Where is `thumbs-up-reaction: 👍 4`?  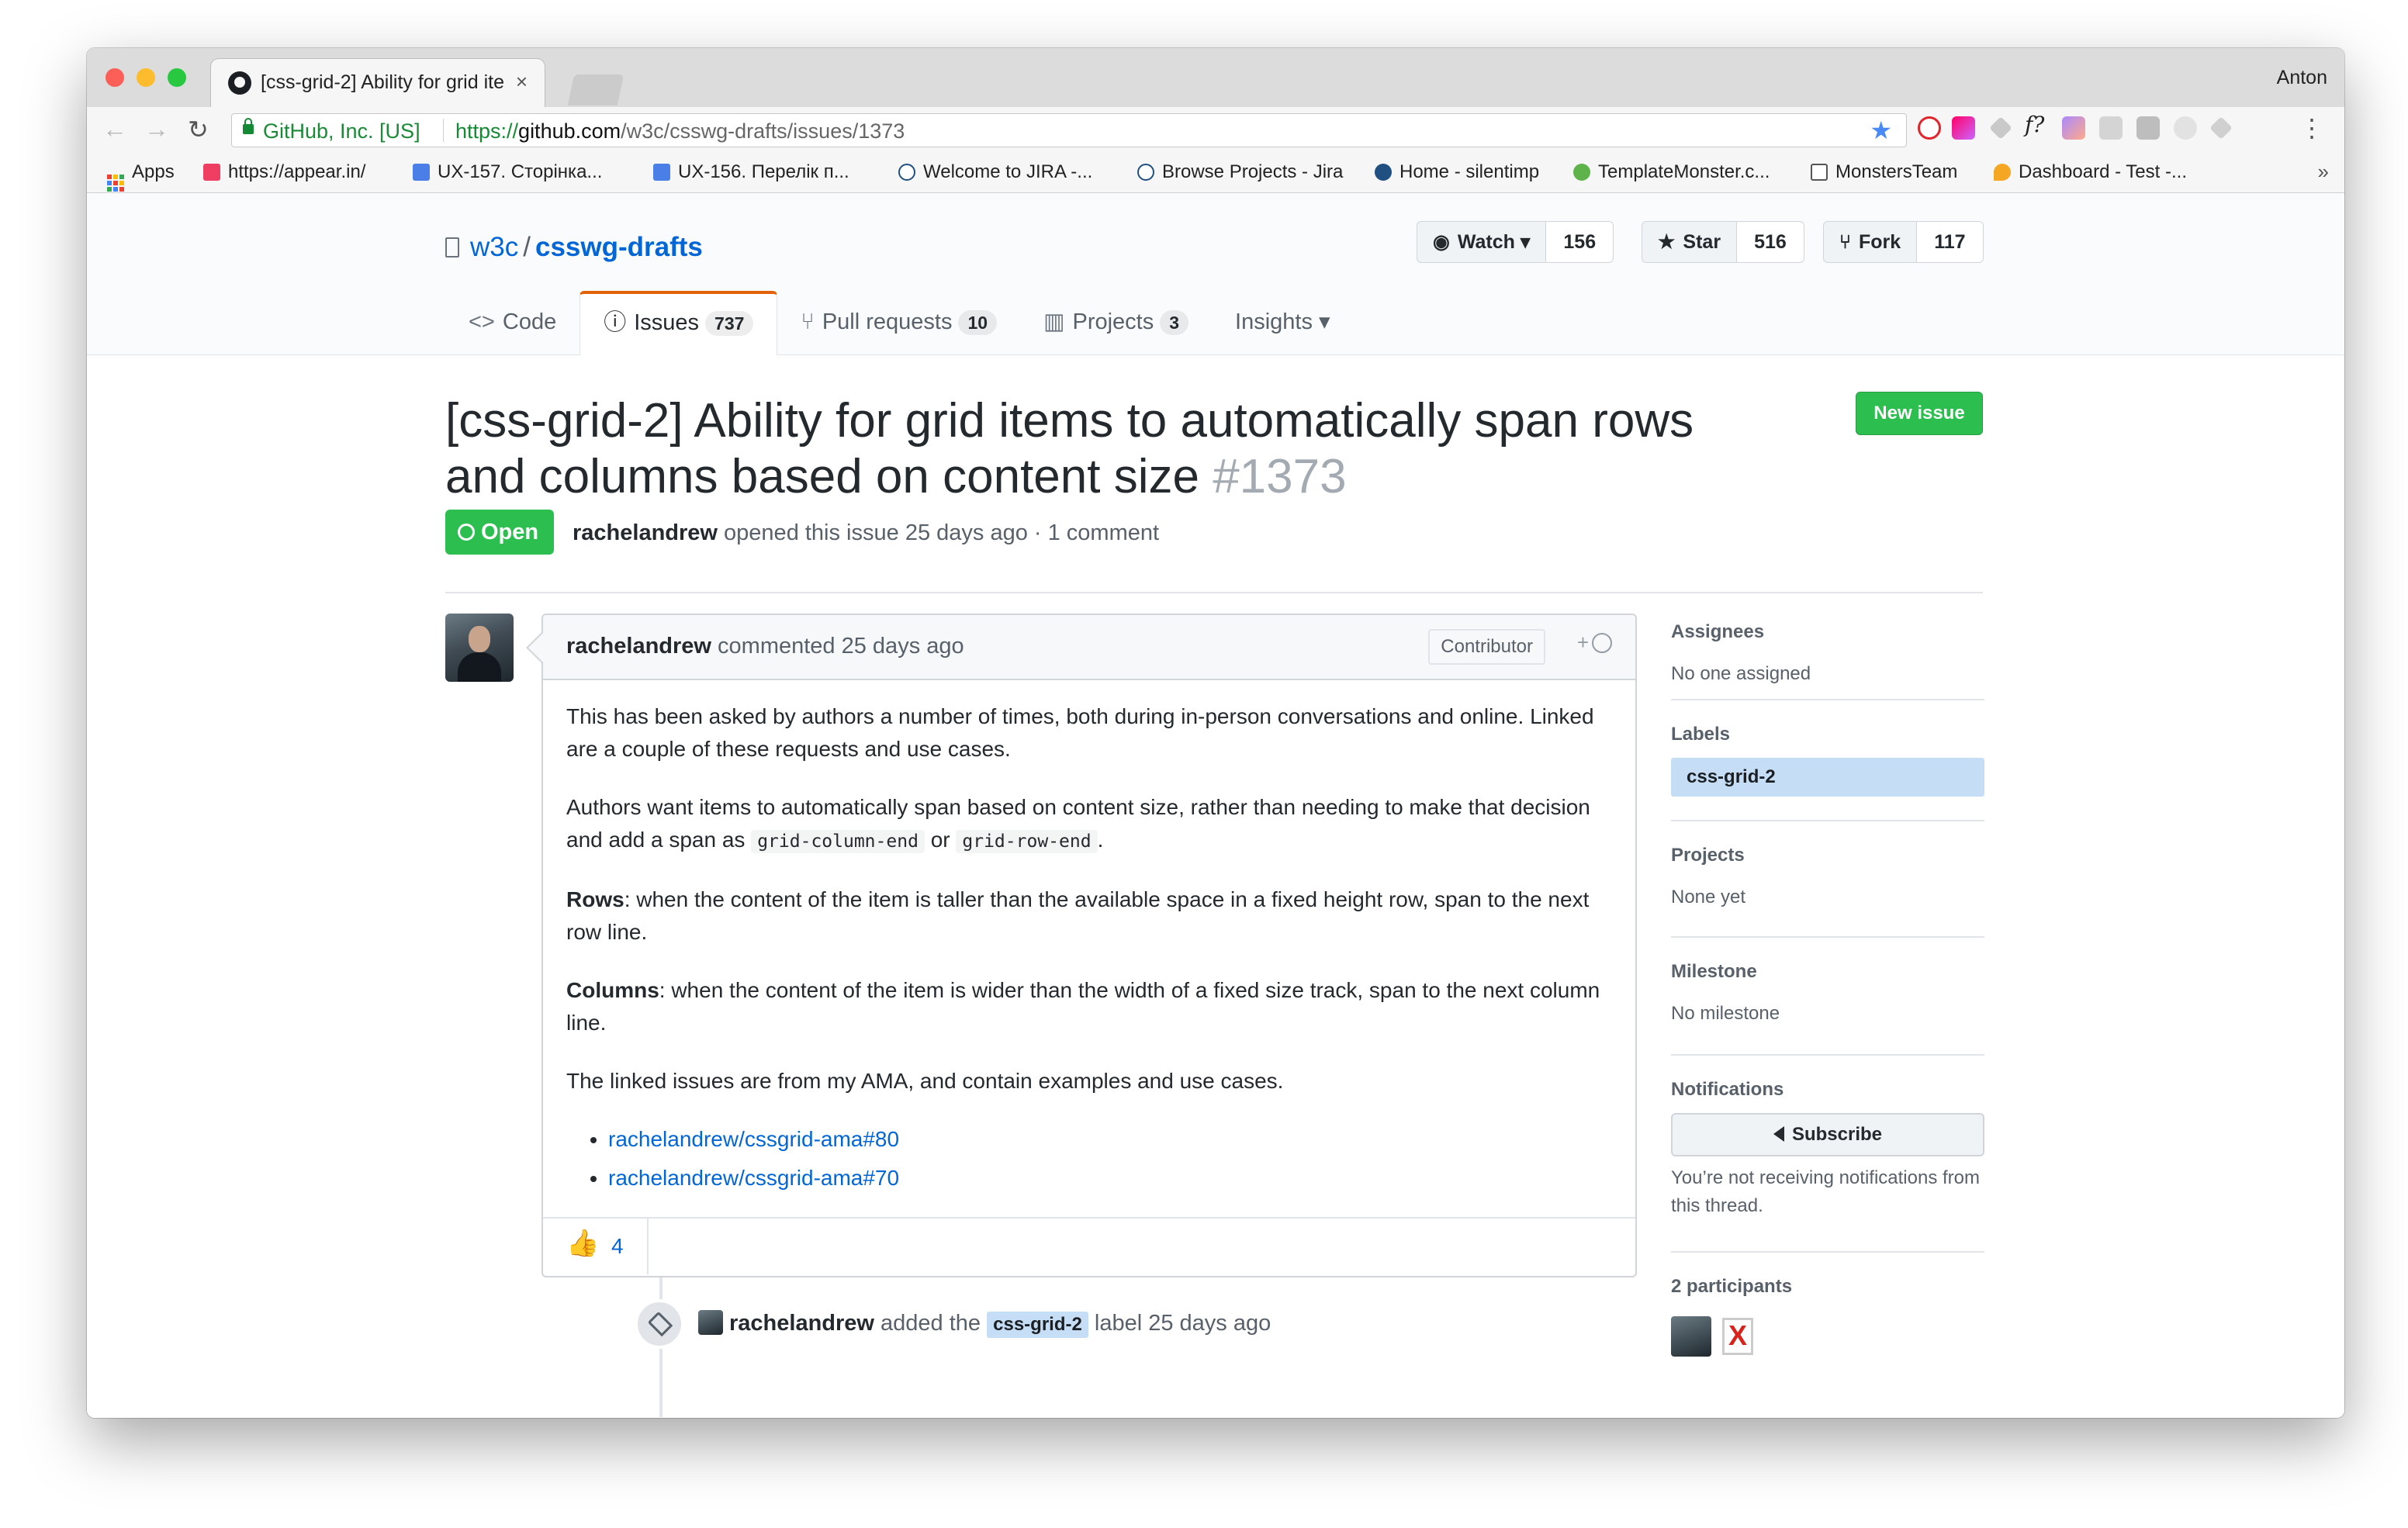
thumbs-up-reaction: 👍 4 is located at coordinates (596, 1246).